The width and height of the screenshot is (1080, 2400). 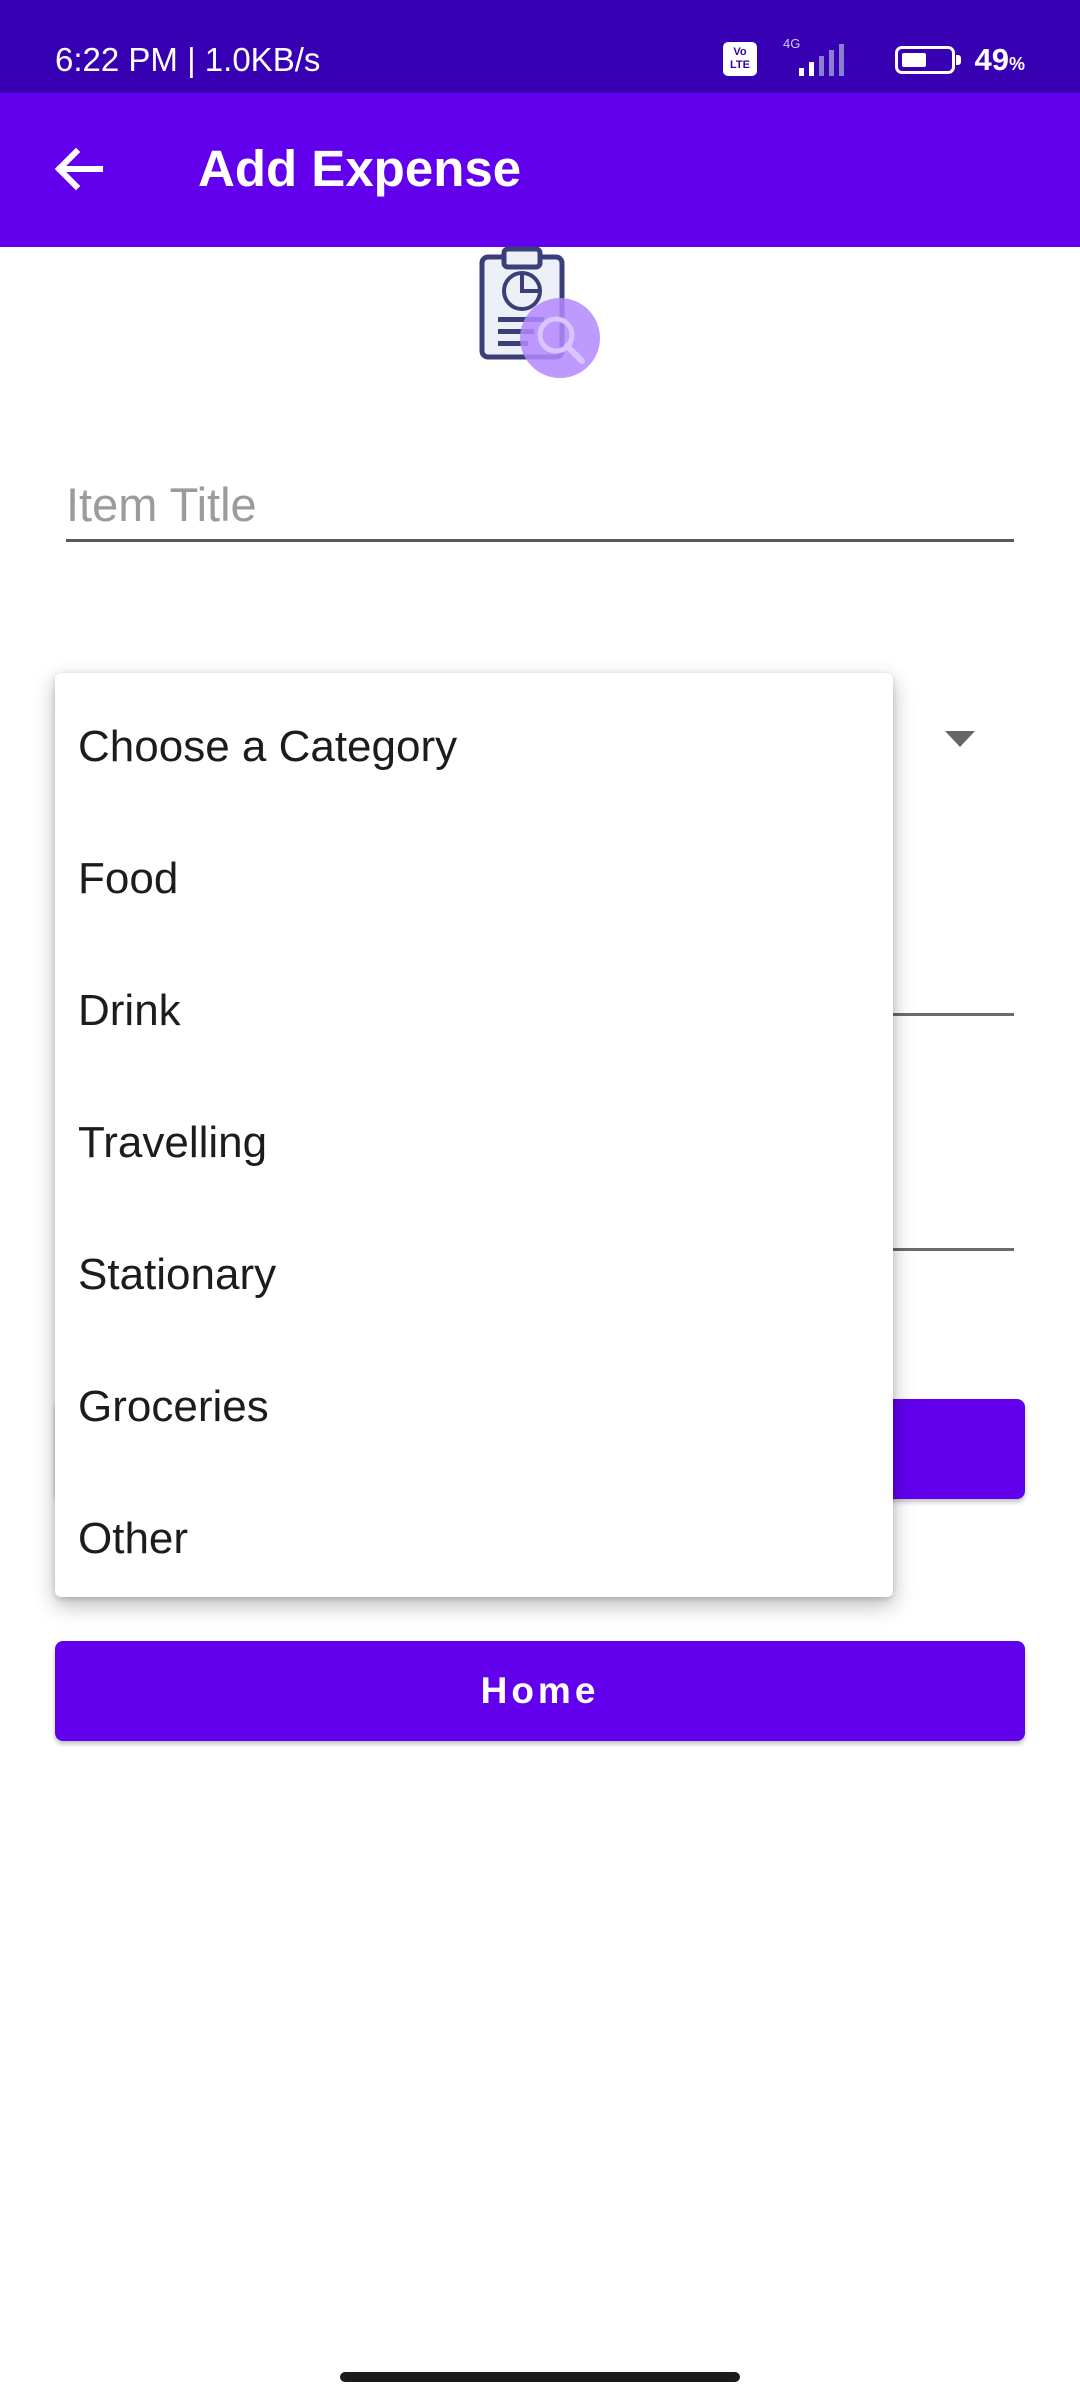 I want to click on battery-icon, so click(x=928, y=60).